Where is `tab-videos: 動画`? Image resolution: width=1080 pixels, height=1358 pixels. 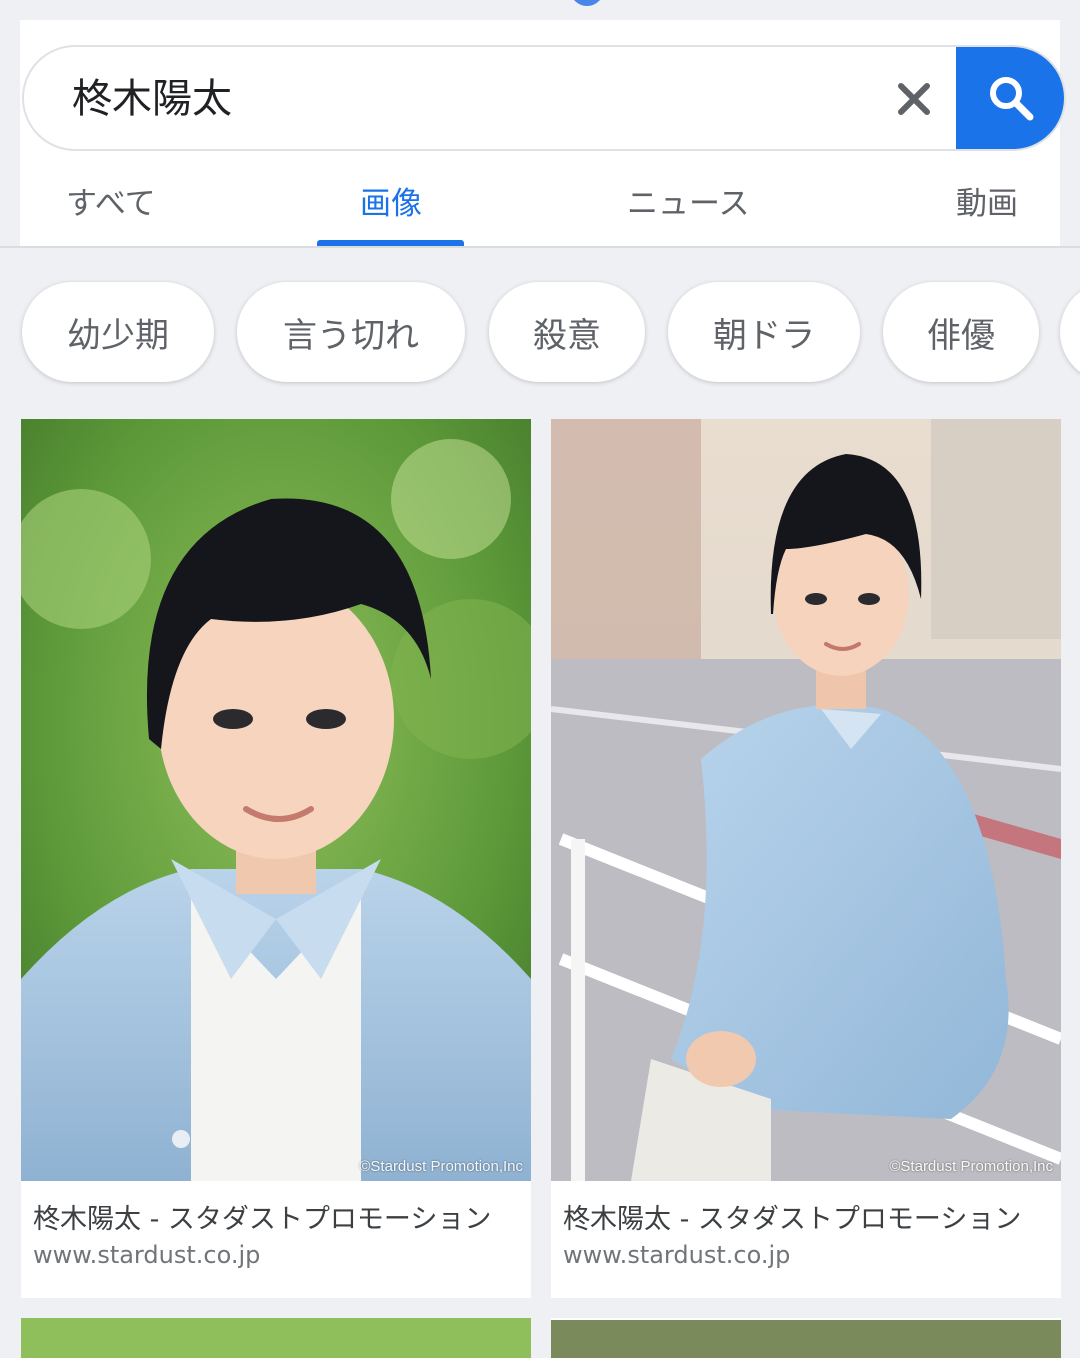
tab-videos: 動画 is located at coordinates (987, 200).